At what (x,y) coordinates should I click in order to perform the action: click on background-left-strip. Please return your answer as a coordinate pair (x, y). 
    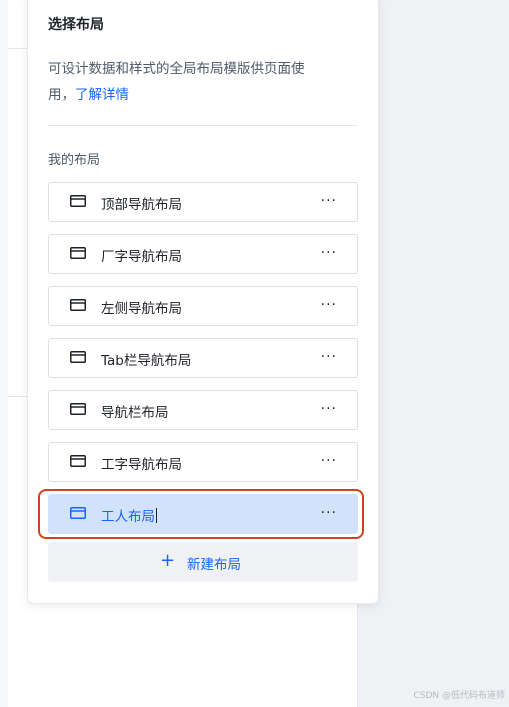
    Looking at the image, I should click on (4, 353).